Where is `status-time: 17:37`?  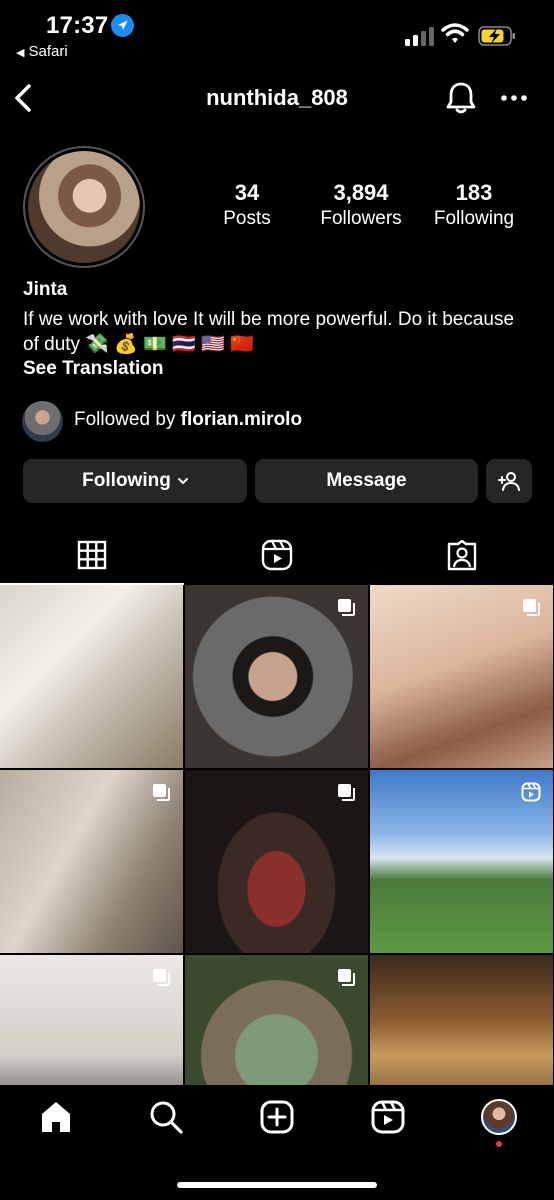 status-time: 17:37 is located at coordinates (77, 25).